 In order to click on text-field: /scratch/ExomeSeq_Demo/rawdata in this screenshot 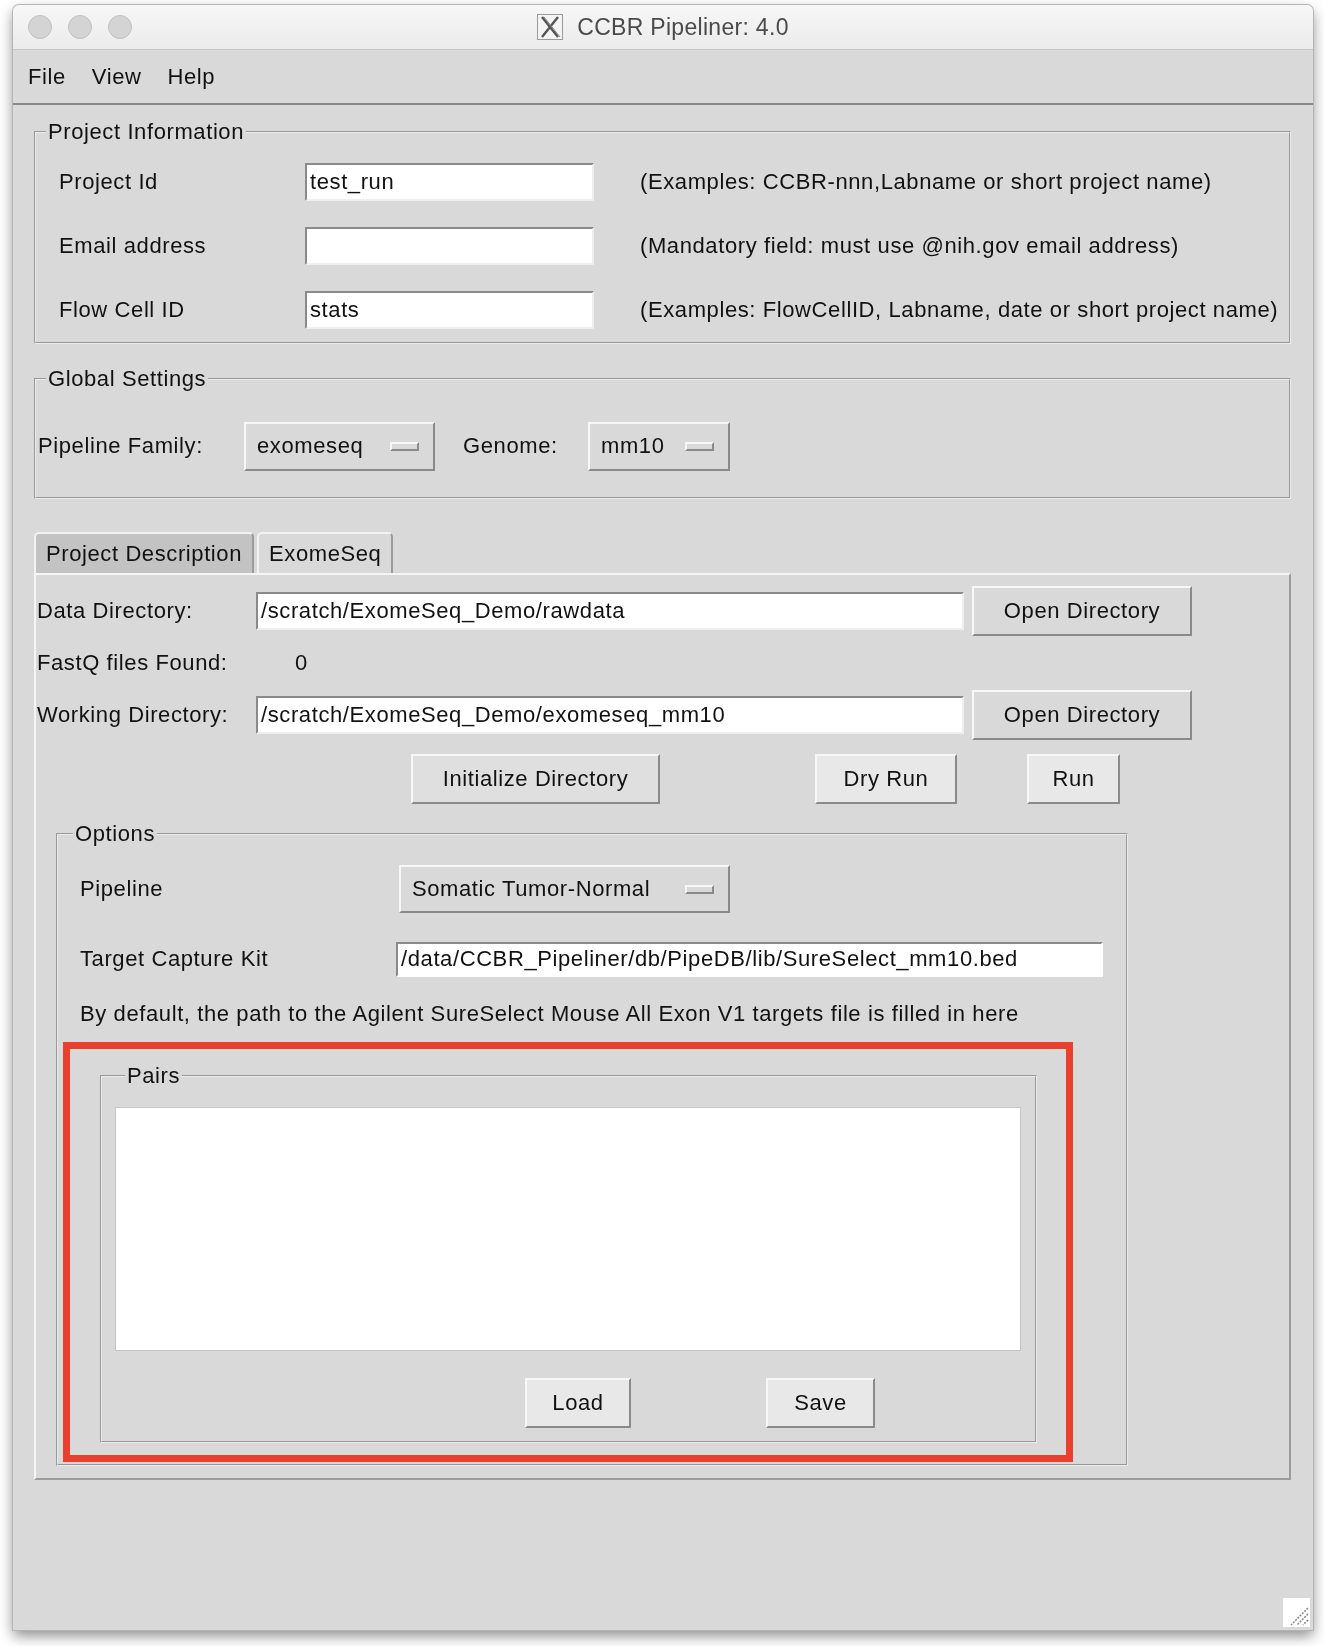, I will do `click(610, 611)`.